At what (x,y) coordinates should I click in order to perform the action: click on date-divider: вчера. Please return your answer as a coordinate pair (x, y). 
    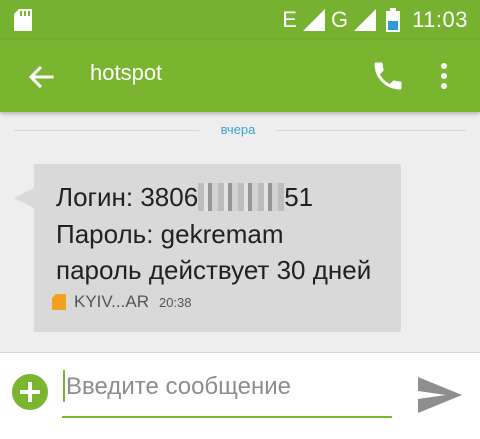
    Looking at the image, I should click on (240, 130).